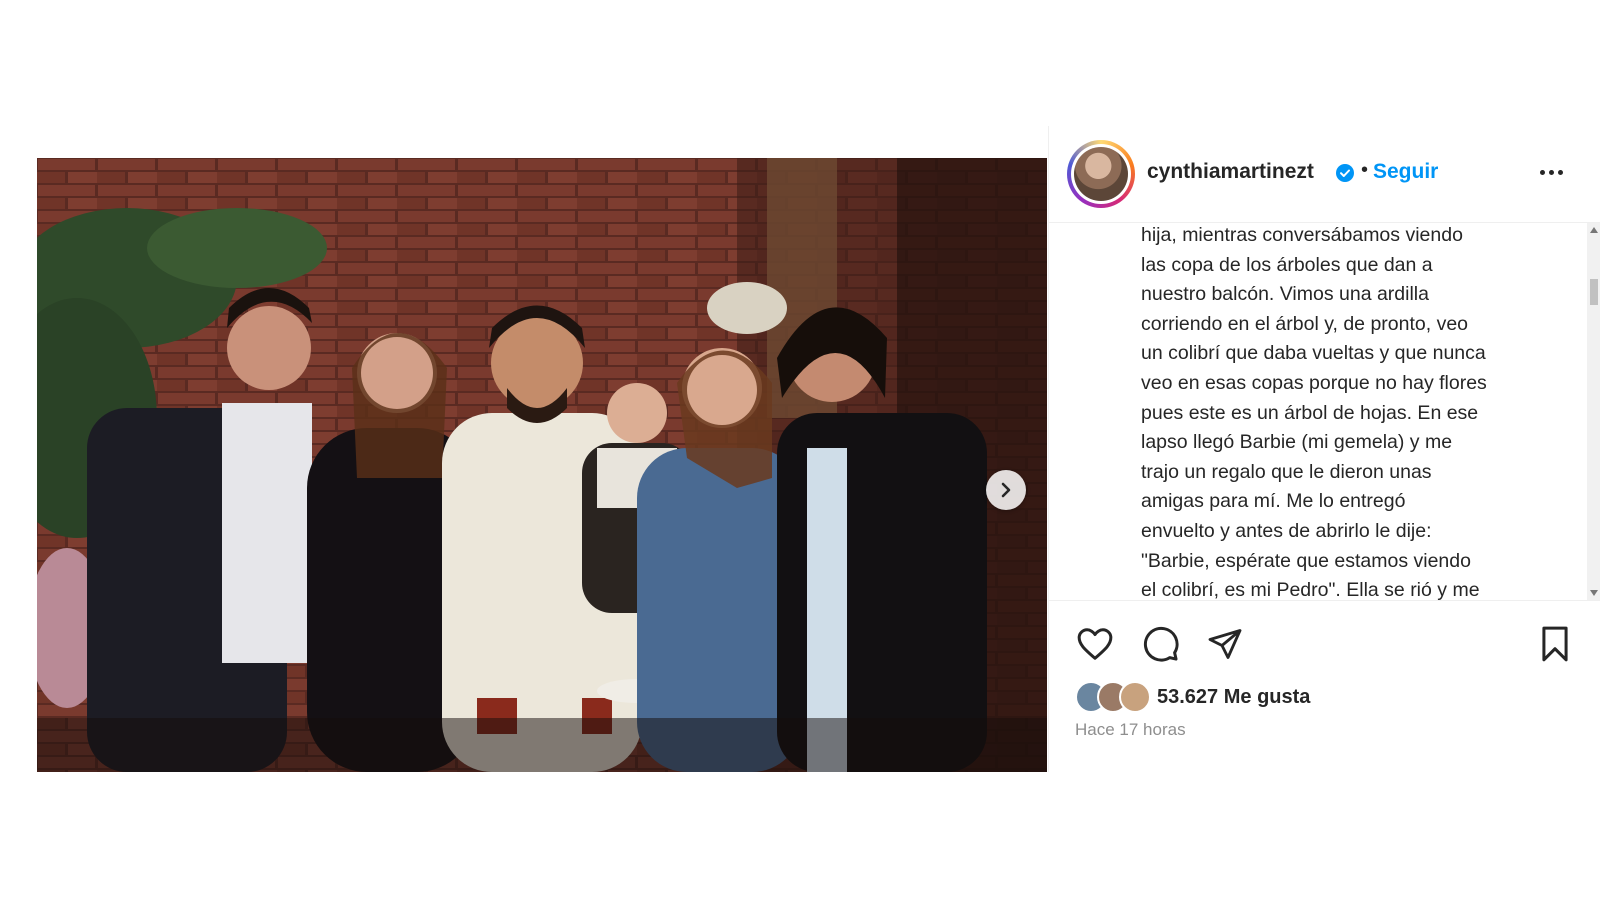  I want to click on likes-count: 53.627 Me gusta, so click(1233, 697).